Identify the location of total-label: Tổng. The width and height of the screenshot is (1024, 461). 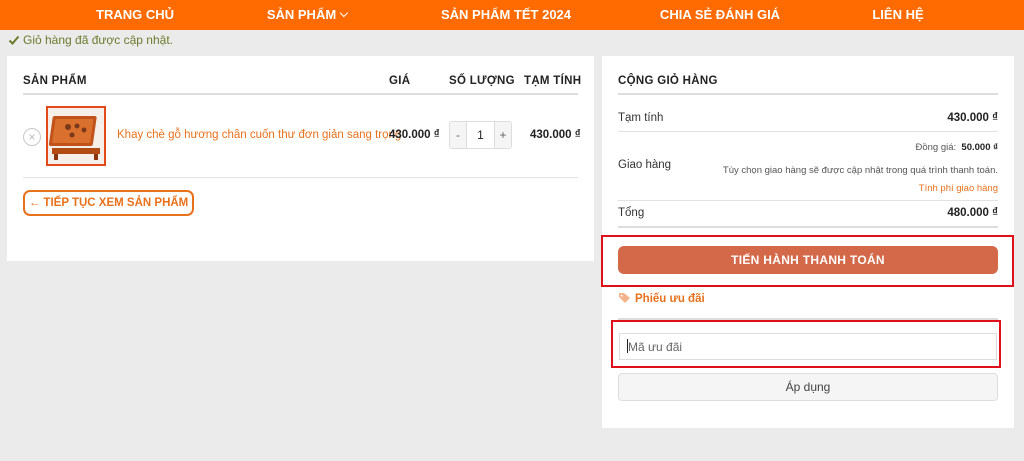
(631, 213).